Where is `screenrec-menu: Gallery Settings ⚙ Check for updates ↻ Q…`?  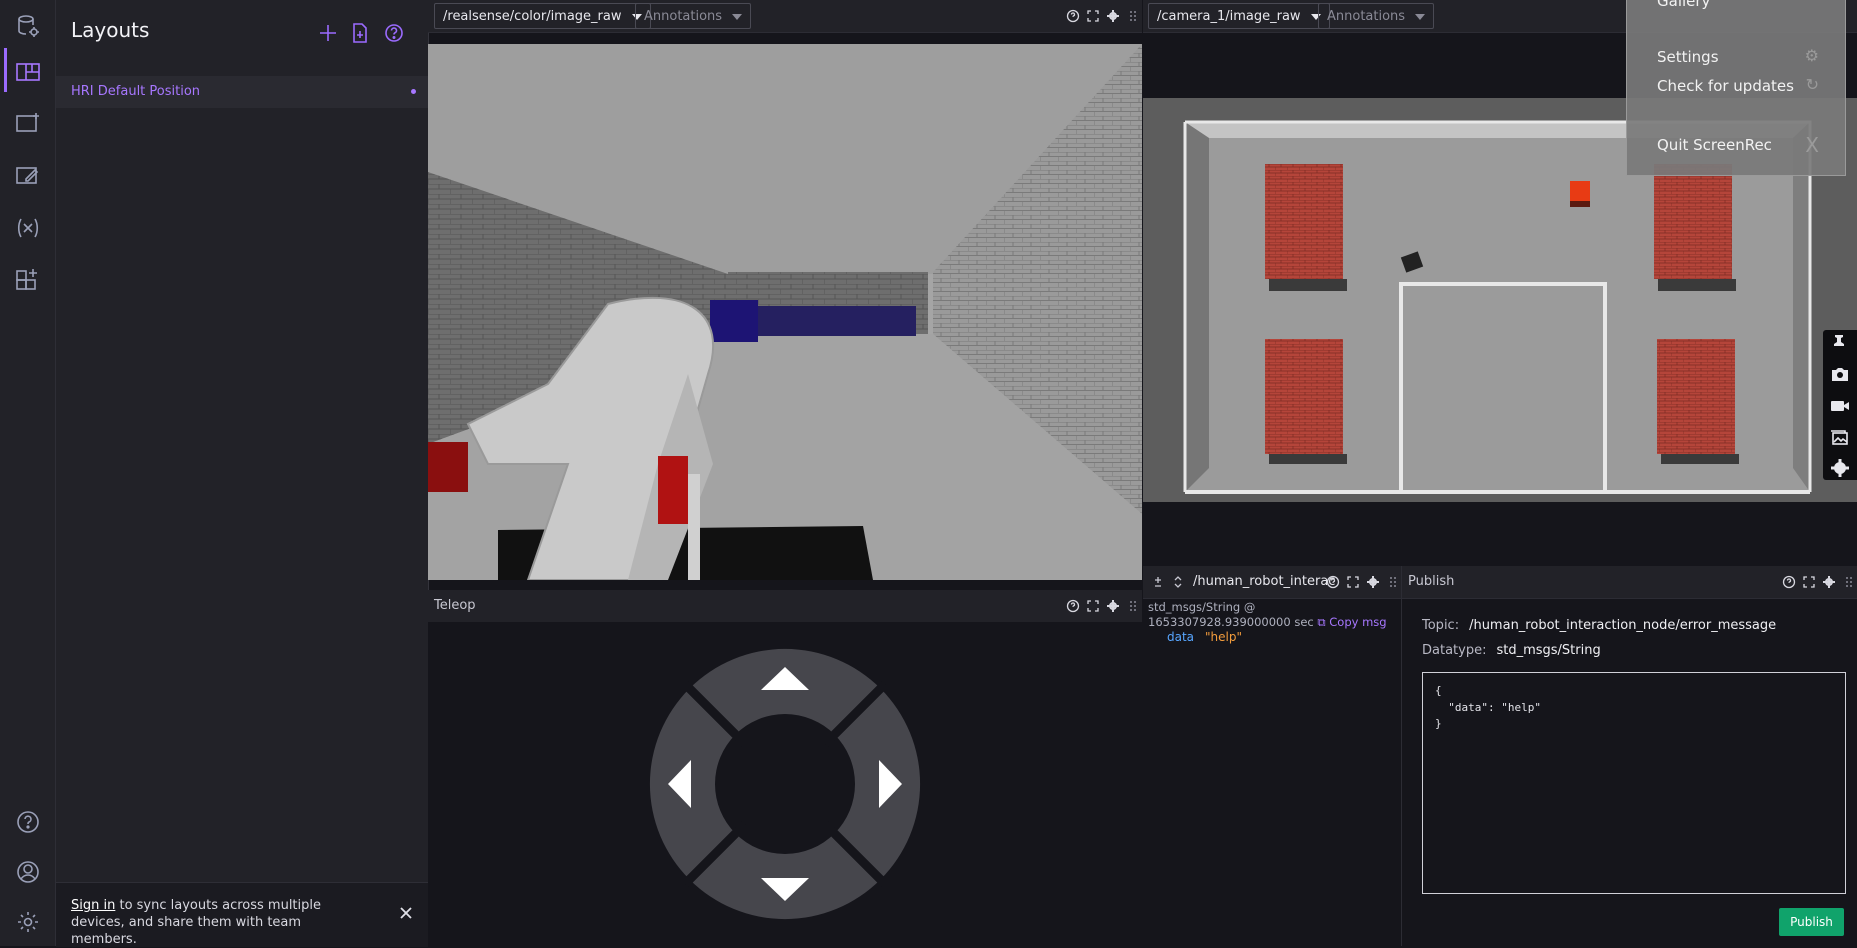
screenrec-menu: Gallery Settings ⚙ Check for updates ↻ Q… is located at coordinates (1736, 88).